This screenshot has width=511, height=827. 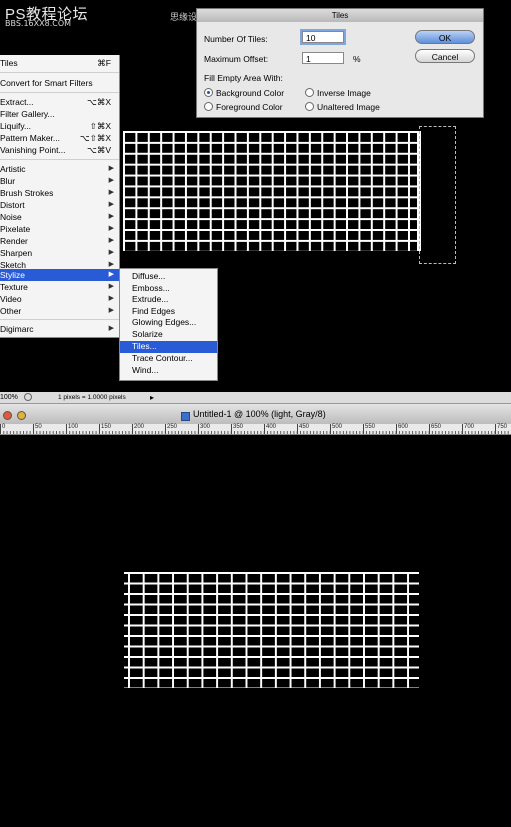 What do you see at coordinates (106, 427) in the screenshot?
I see `ruler-label: 150` at bounding box center [106, 427].